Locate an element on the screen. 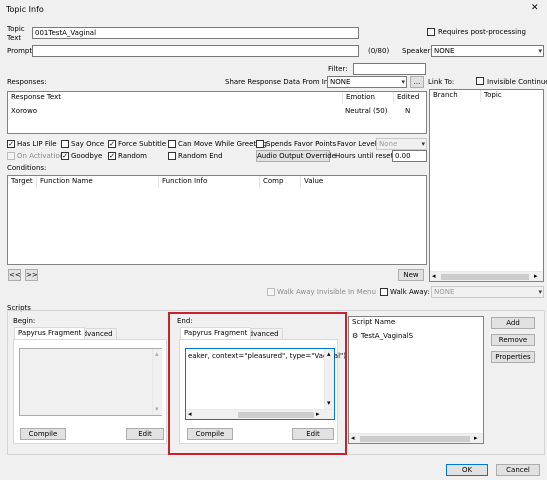 This screenshot has width=547, height=480. script-remove-button: Remove is located at coordinates (513, 340).